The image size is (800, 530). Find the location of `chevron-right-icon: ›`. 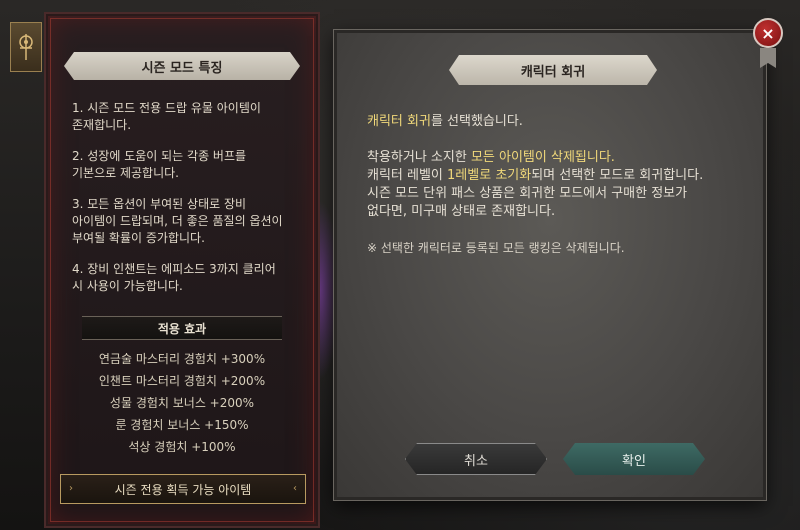

chevron-right-icon: › is located at coordinates (71, 488).